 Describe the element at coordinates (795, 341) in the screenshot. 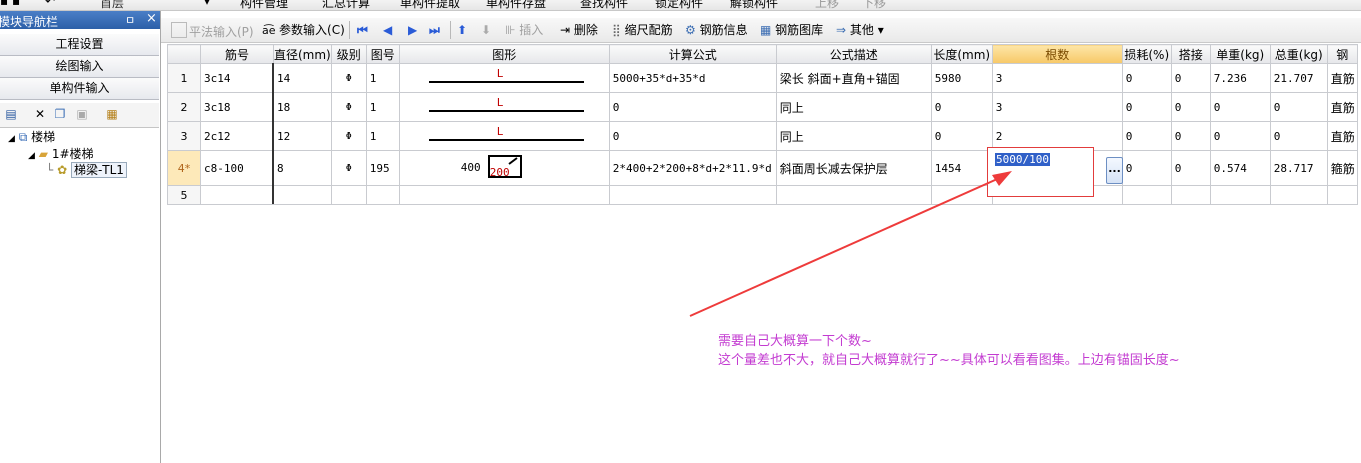

I see `annotation-line-1: 需要自己大概算一下个数~` at that location.